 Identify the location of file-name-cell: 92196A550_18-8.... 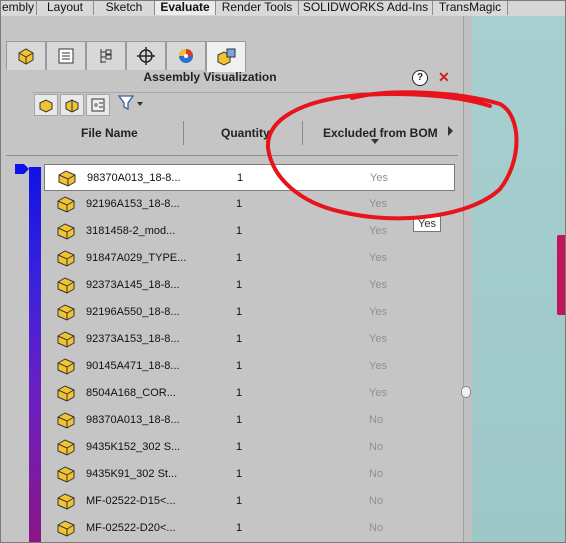
(133, 312).